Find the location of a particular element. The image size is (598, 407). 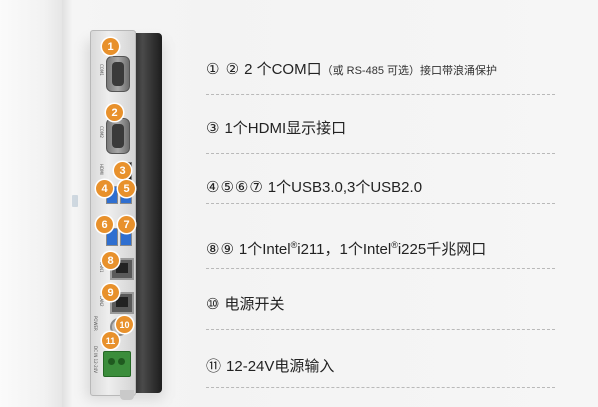

feature-power-switch: ⑩ 电源开关 is located at coordinates (245, 305).